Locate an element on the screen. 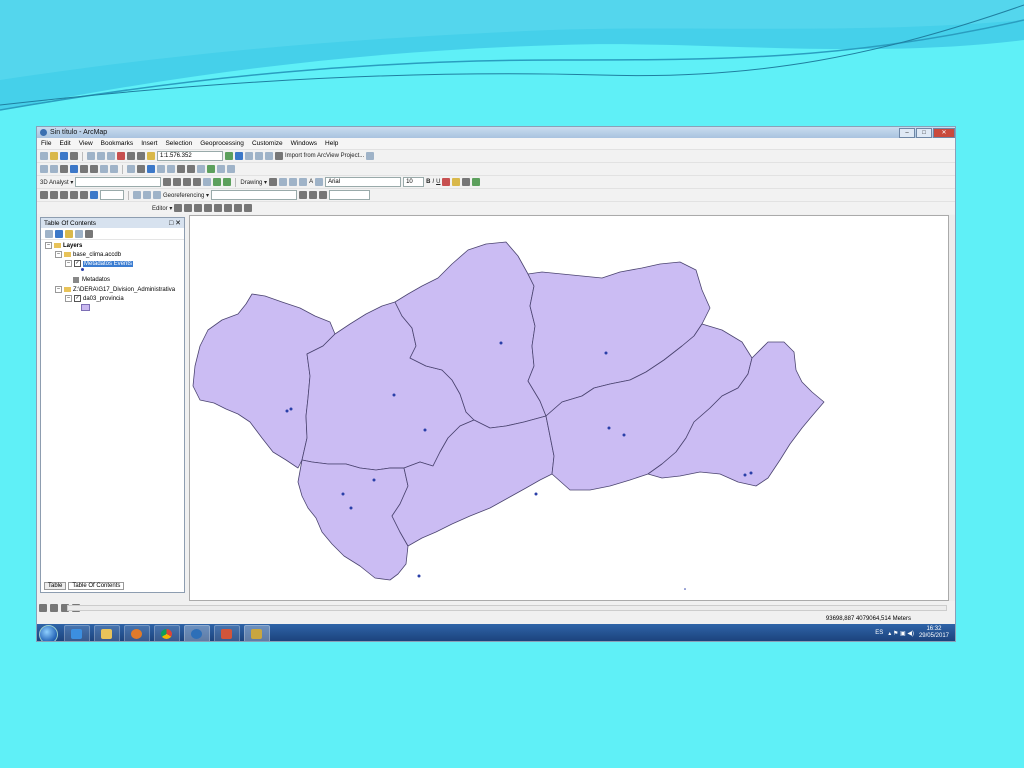  list-by-visibility-icon is located at coordinates (69, 233).